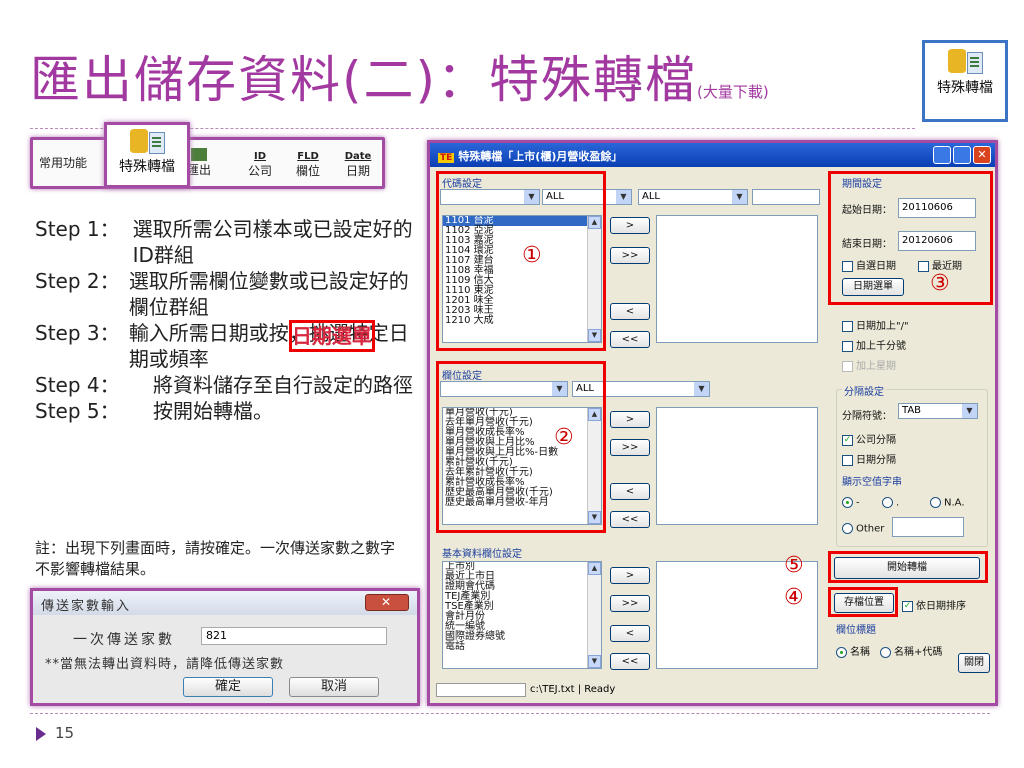 The height and width of the screenshot is (768, 1024). Describe the element at coordinates (934, 604) in the screenshot. I see `sort-by-date-checkbox: ✓ 依日期排序` at that location.